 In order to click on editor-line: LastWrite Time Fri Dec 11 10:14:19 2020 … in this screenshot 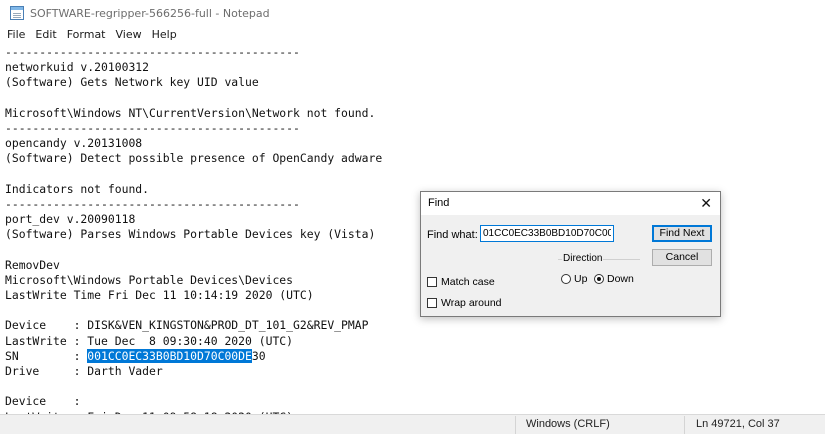, I will do `click(159, 295)`.